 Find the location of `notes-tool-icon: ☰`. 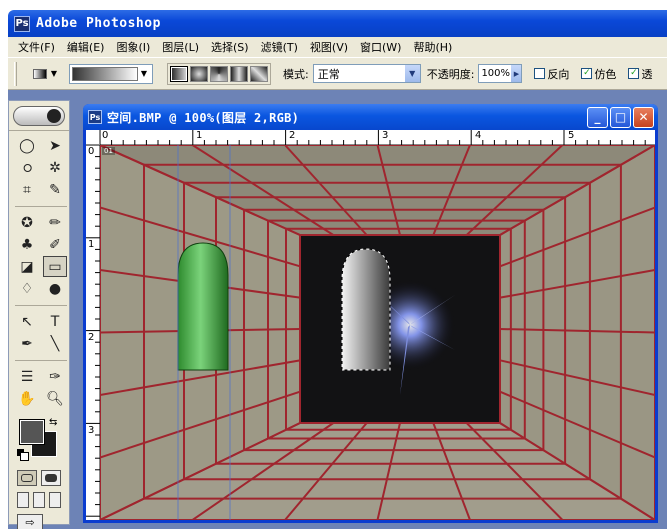

notes-tool-icon: ☰ is located at coordinates (27, 376).